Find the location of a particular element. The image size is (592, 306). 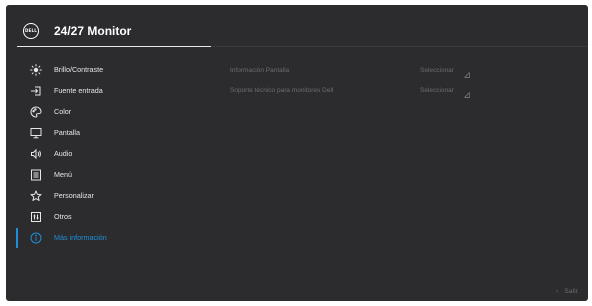

dell-logo: DELL is located at coordinates (31, 31).